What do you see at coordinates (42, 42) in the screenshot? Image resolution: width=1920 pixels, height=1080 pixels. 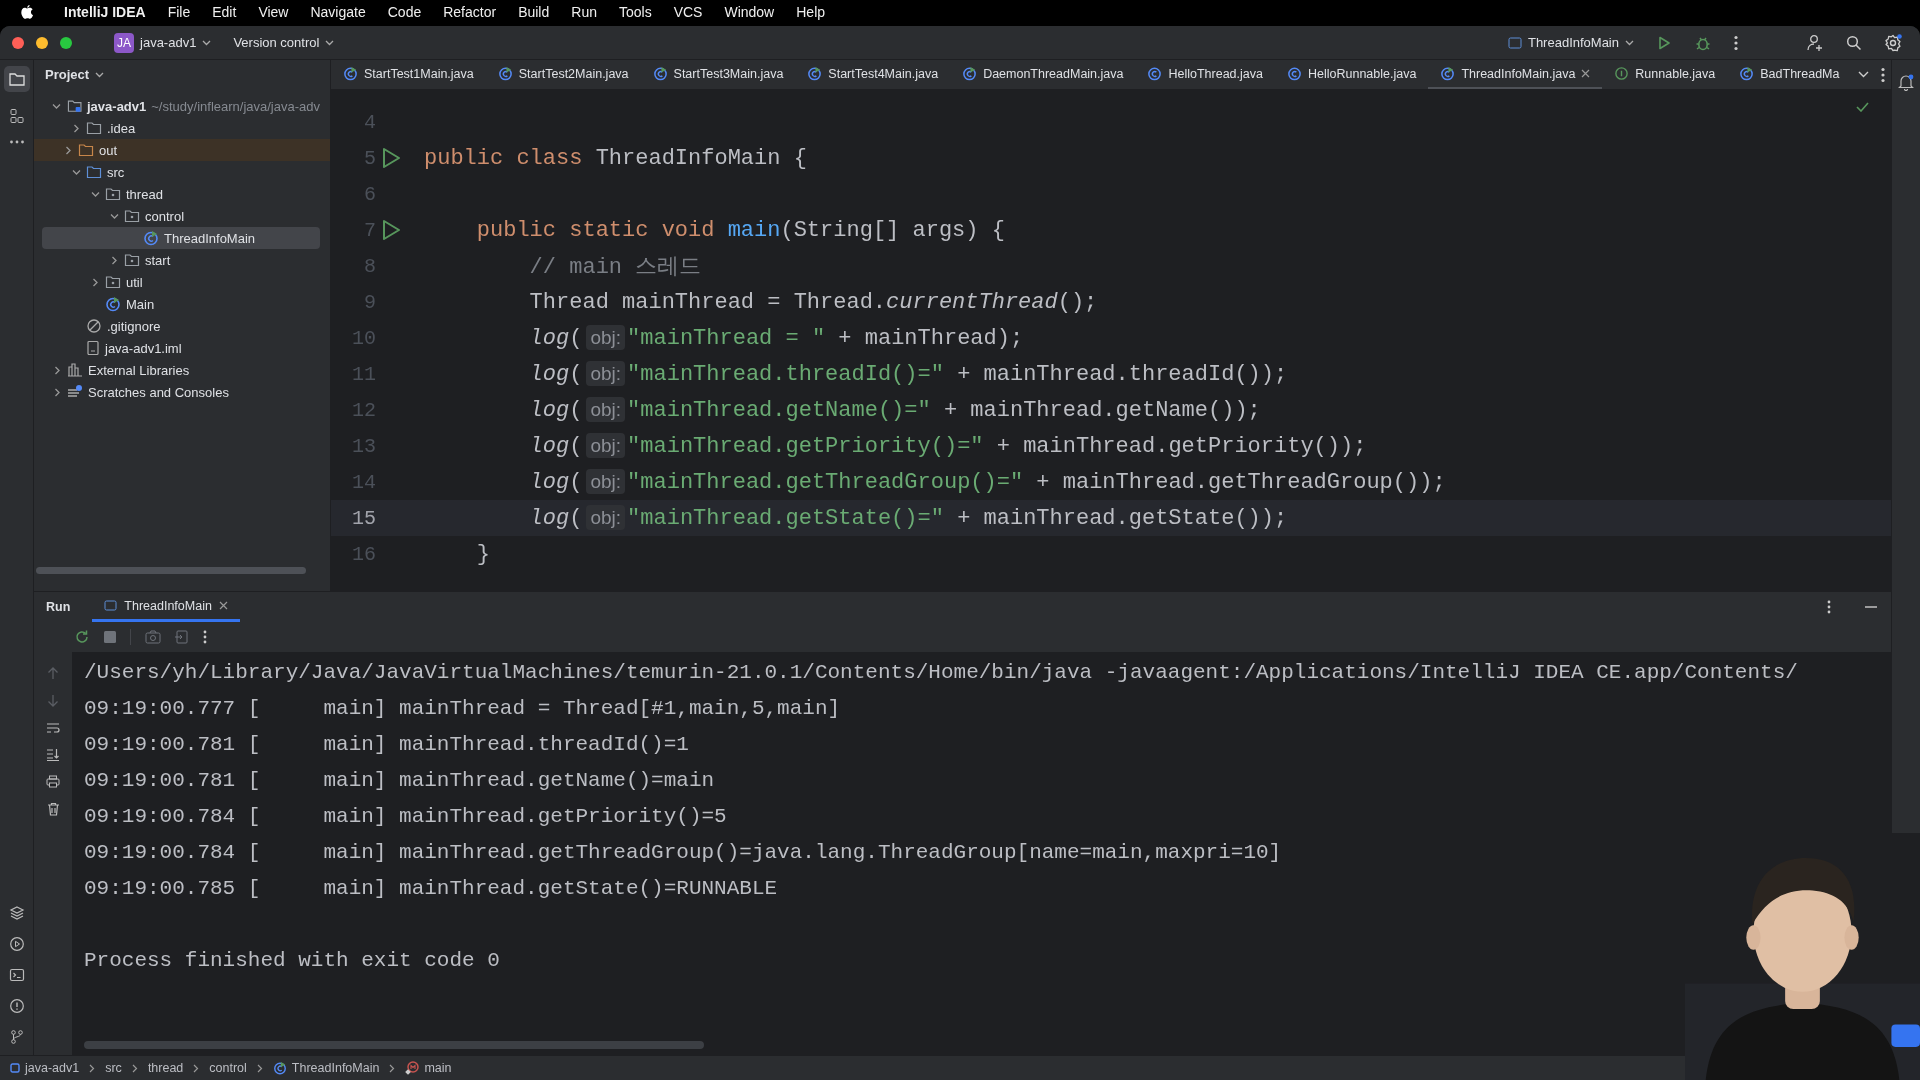 I see `minimize-button` at bounding box center [42, 42].